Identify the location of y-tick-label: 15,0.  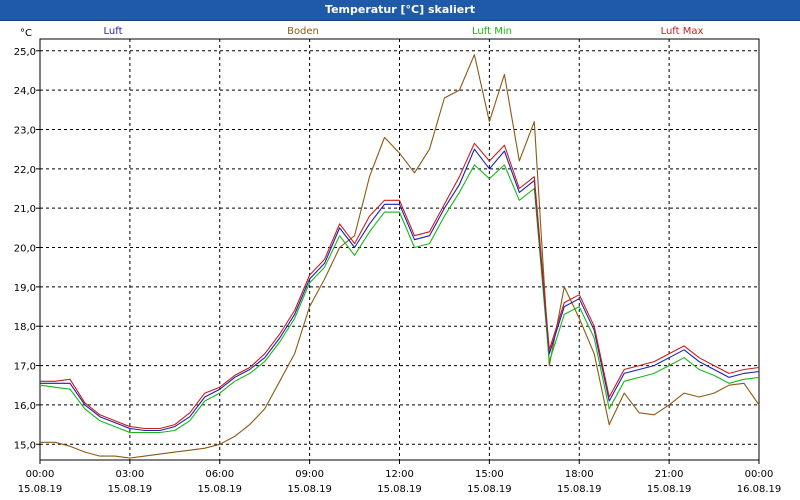
(25, 445).